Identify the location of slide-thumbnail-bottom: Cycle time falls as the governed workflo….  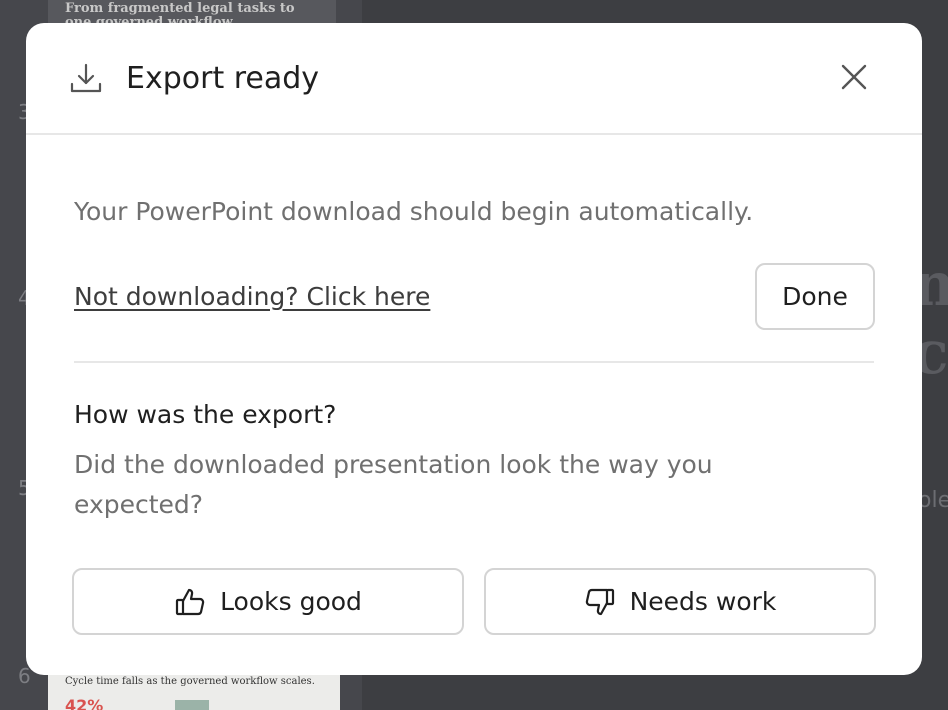
(194, 691).